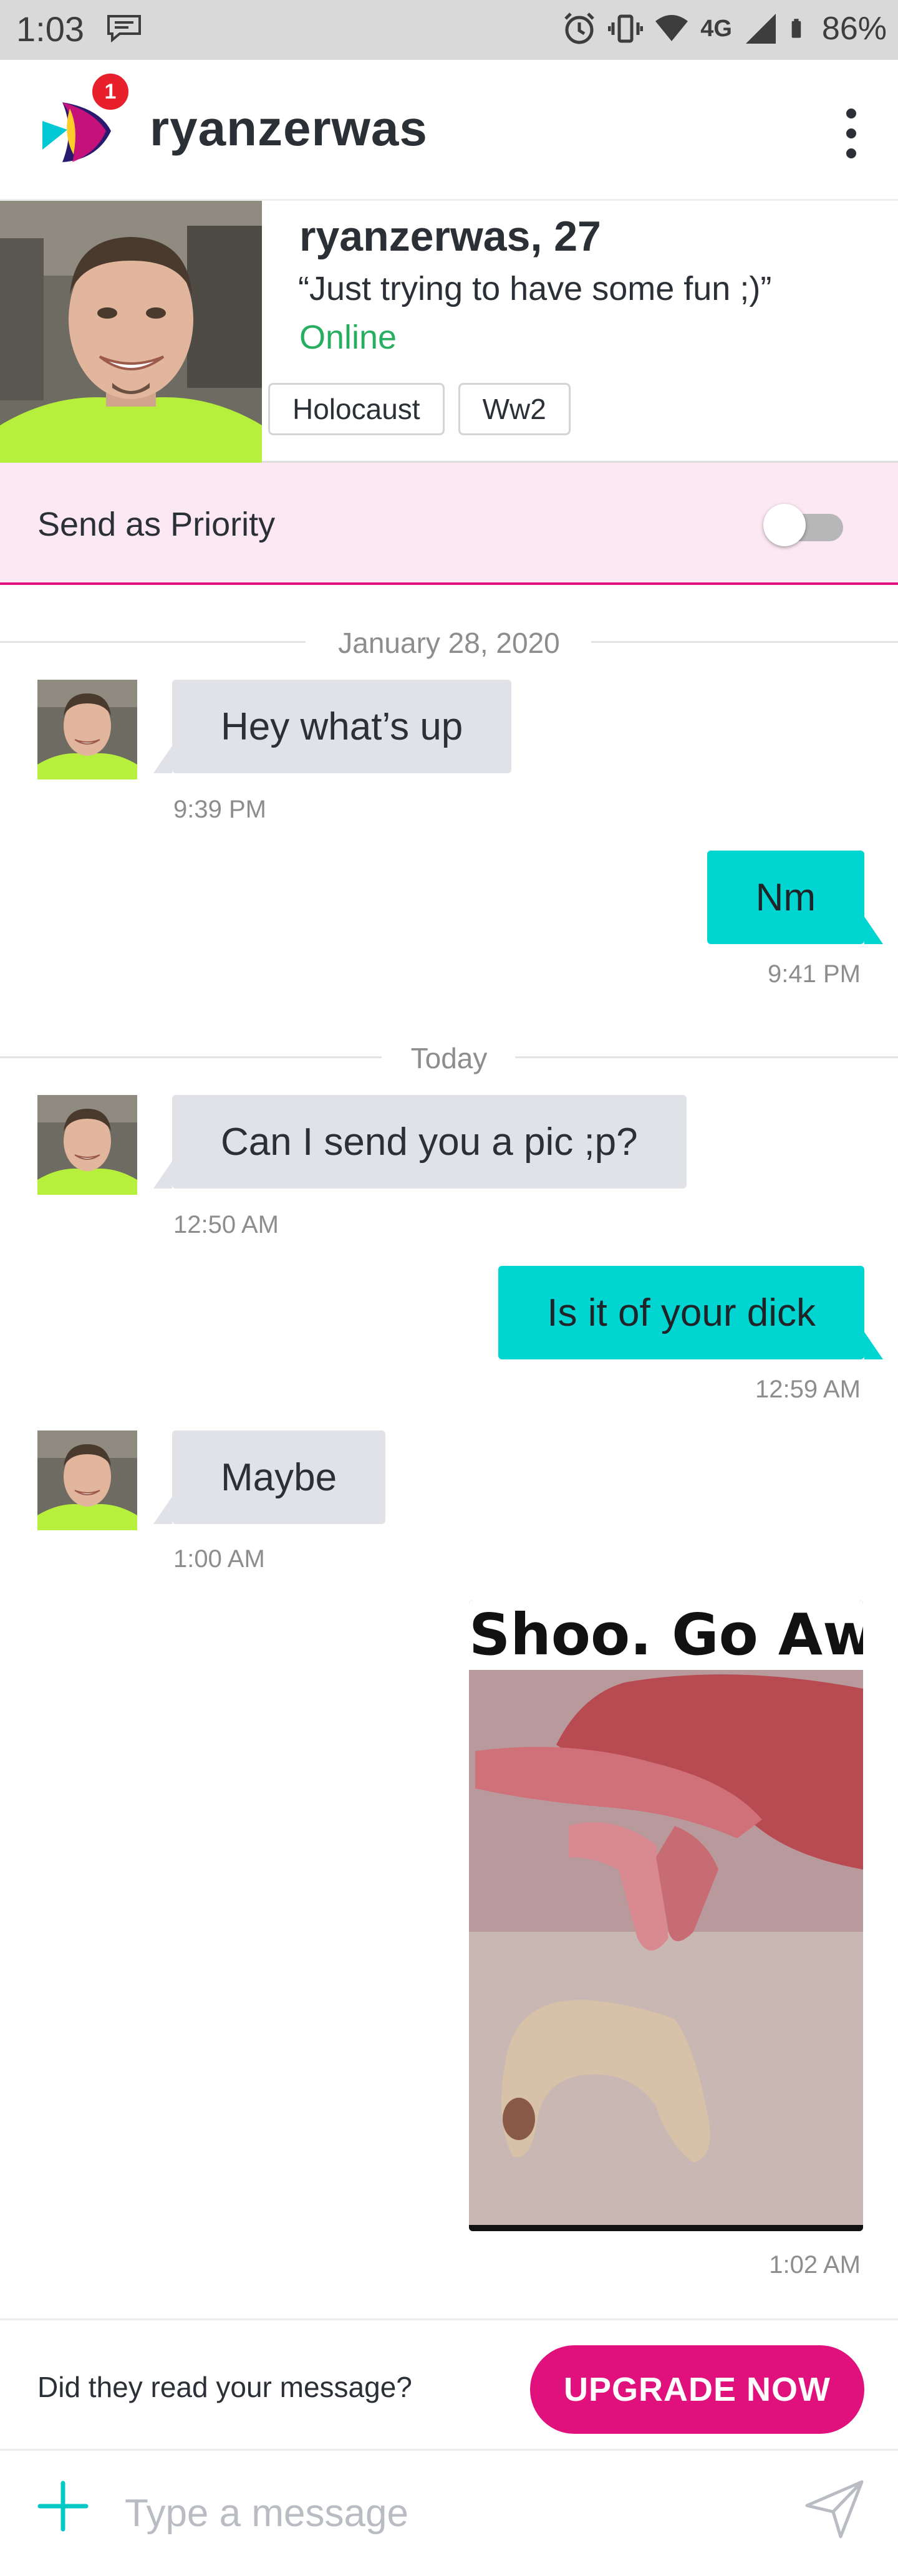  Describe the element at coordinates (681, 1312) in the screenshot. I see `message-text: Is it of your dick` at that location.